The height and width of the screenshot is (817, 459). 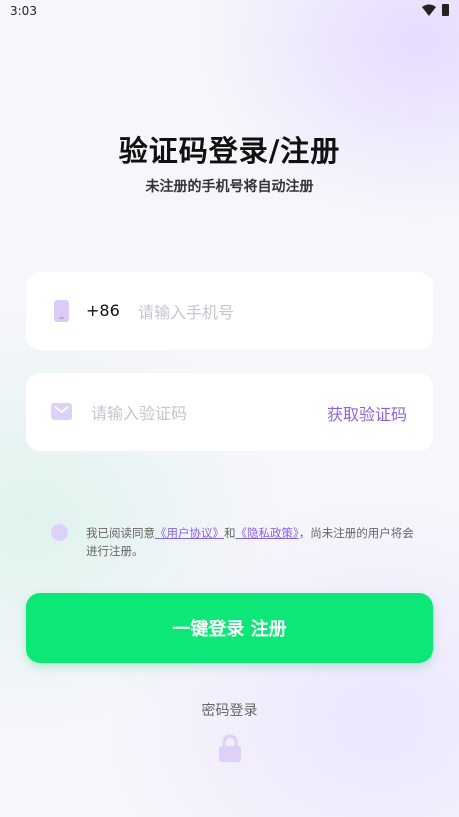 I want to click on get-code-button: 获取验证码, so click(x=367, y=413).